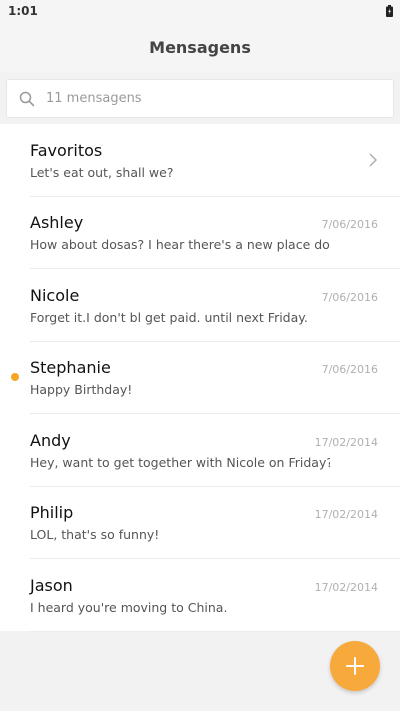  I want to click on list-item-philip: Philip LOL, that's so funny! 17/02/2014, so click(200, 522).